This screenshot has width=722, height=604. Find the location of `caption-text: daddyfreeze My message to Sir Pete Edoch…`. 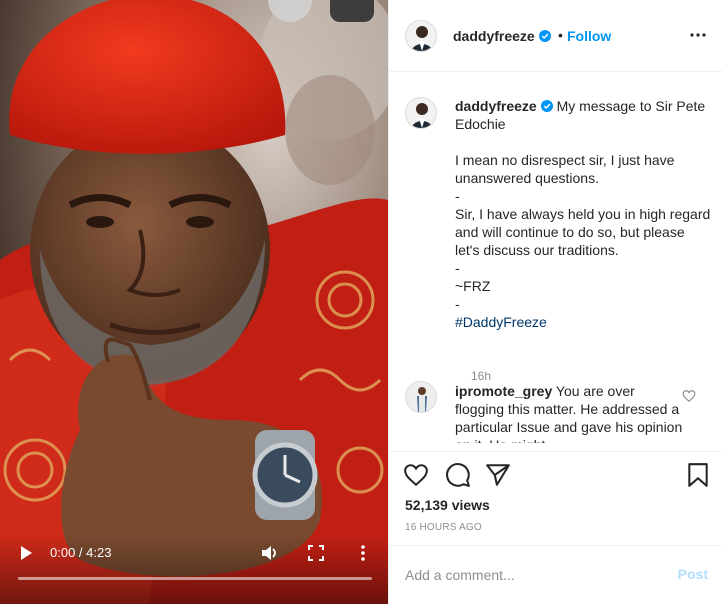

caption-text: daddyfreeze My message to Sir Pete Edoch… is located at coordinates (583, 214).